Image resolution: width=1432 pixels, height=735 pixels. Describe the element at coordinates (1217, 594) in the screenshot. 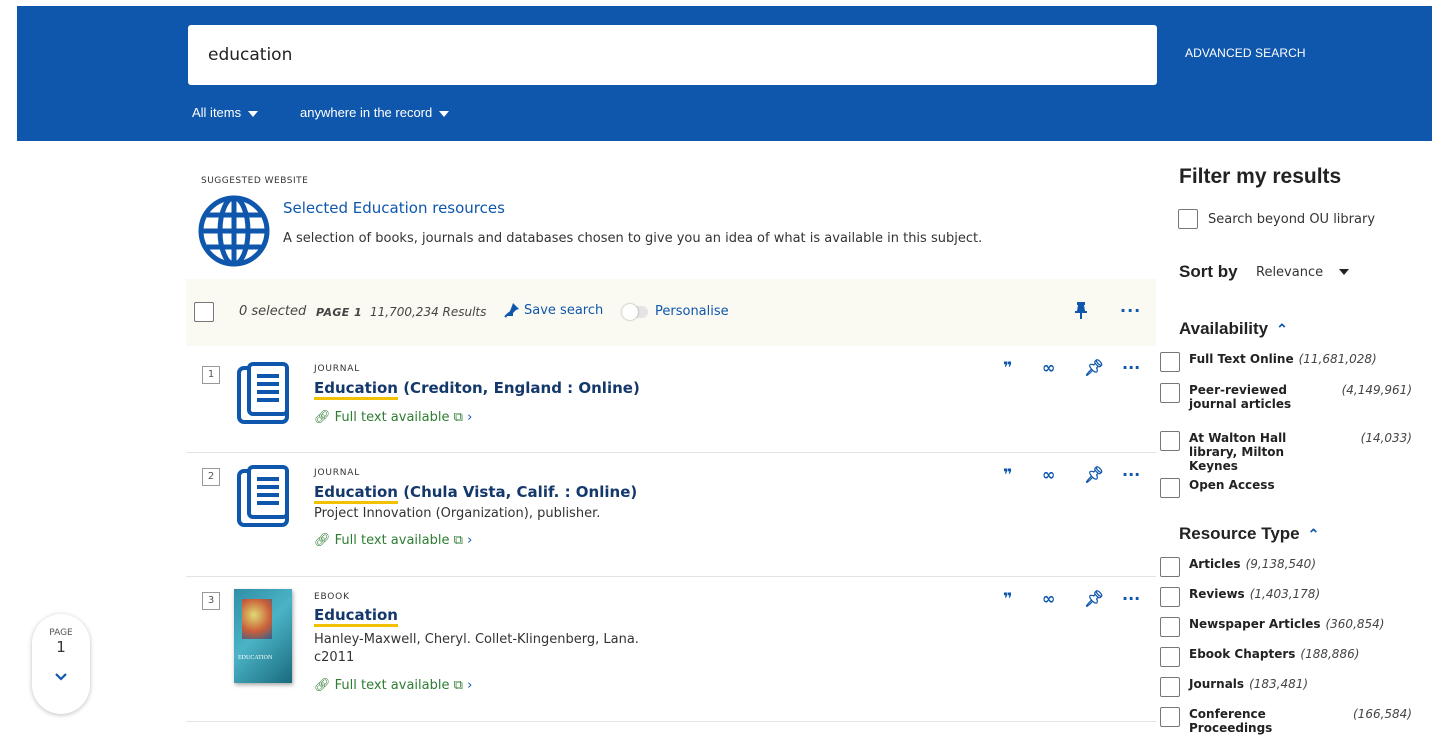

I see `facet-label: Reviews` at that location.